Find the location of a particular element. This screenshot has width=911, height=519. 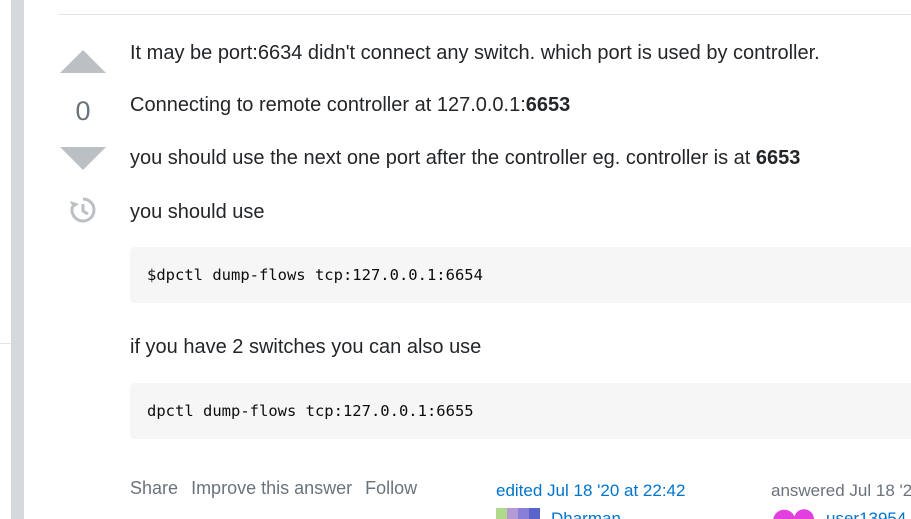

editor-name-link: Dharman is located at coordinates (586, 513).